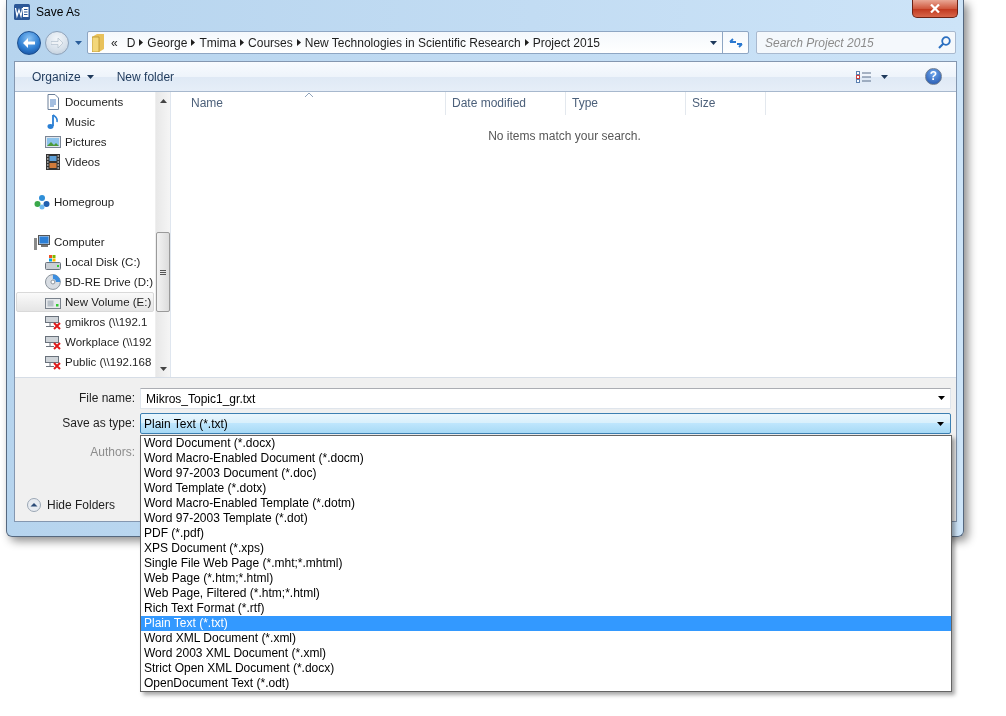 The width and height of the screenshot is (1006, 716). Describe the element at coordinates (85, 162) in the screenshot. I see `sidebar-item: Videos` at that location.